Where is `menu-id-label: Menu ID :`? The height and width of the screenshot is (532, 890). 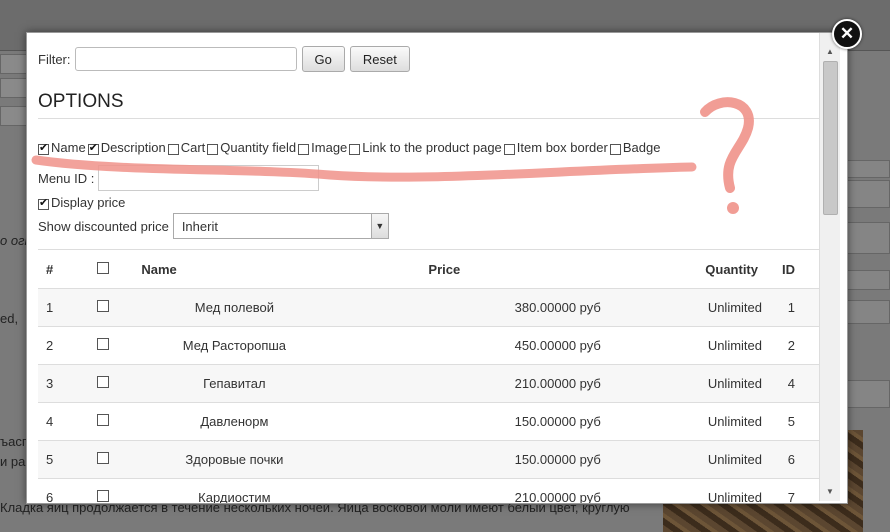
menu-id-label: Menu ID : is located at coordinates (66, 178).